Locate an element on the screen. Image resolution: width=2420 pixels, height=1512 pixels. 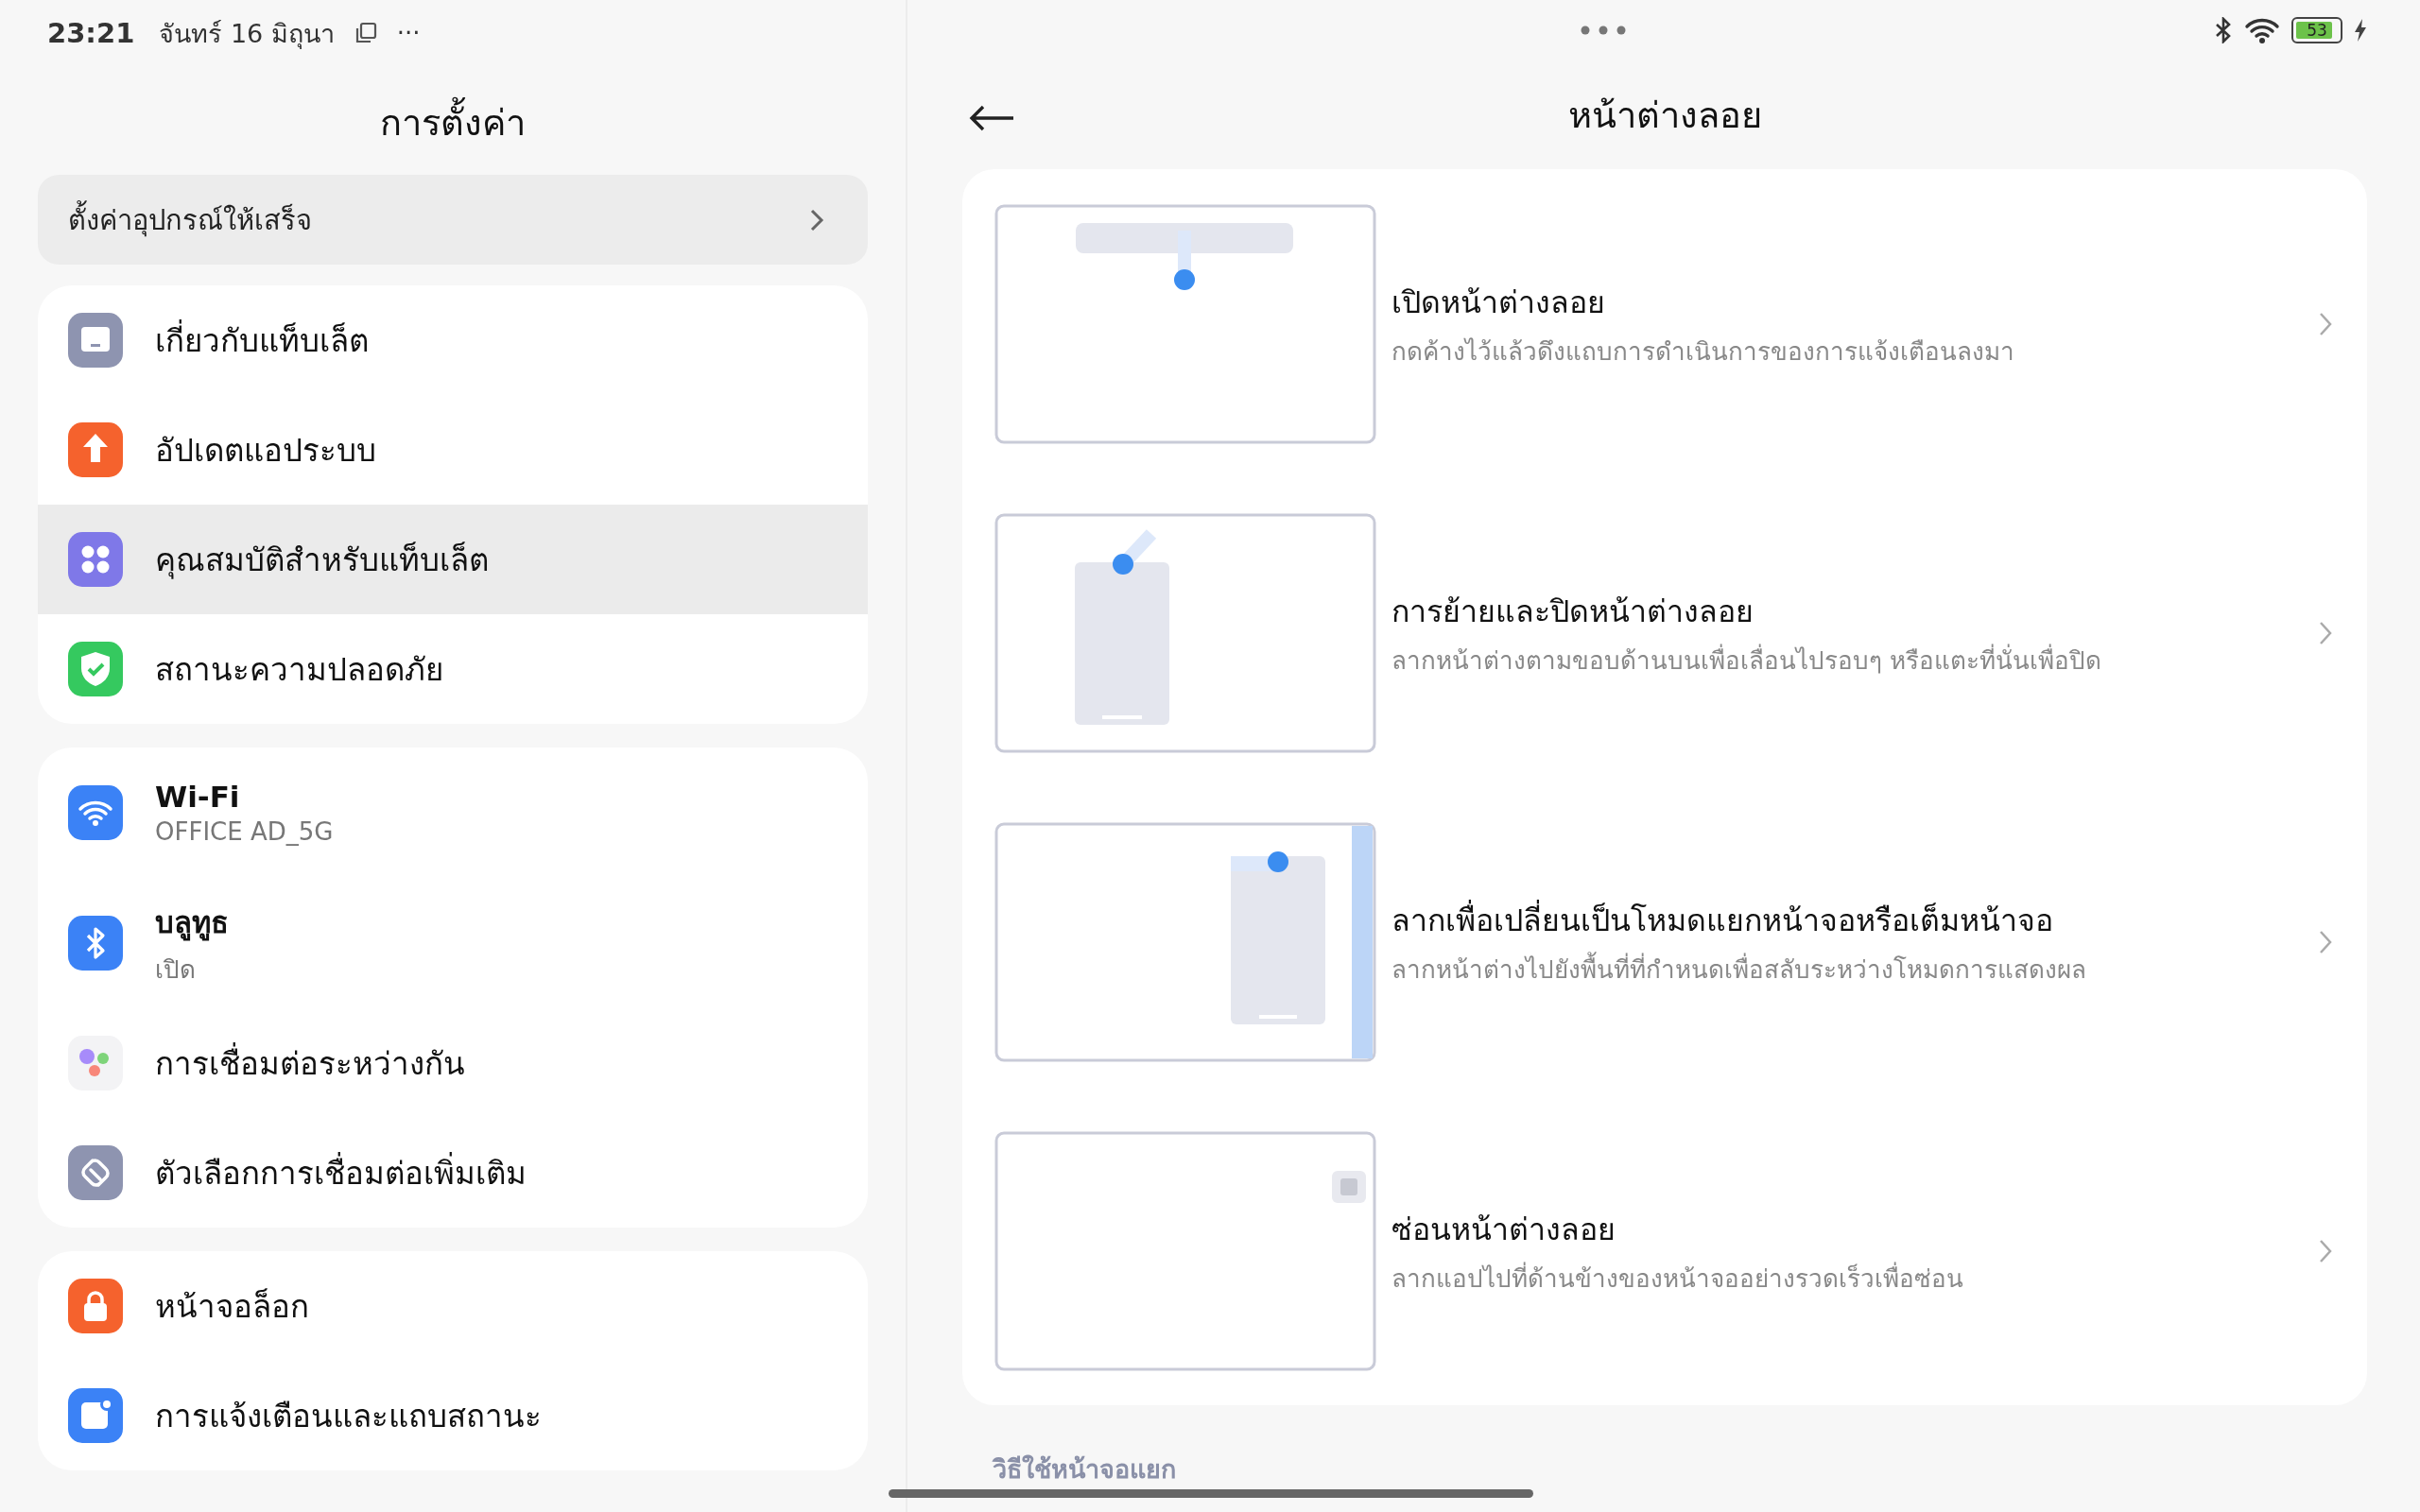
lock-icon is located at coordinates (95, 1306).